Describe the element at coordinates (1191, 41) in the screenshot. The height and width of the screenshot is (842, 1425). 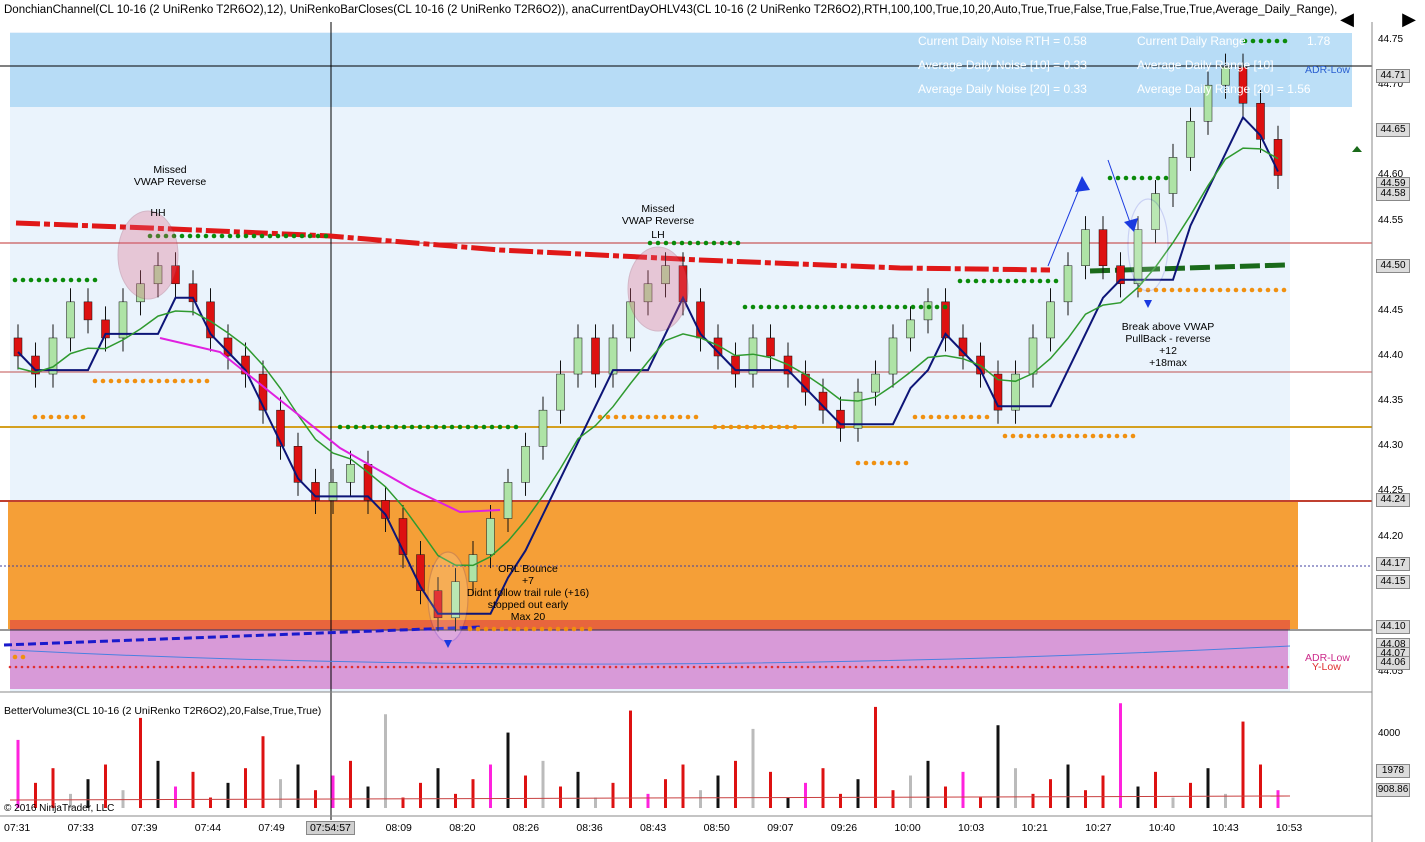
I see `current-daily-range: Current Daily Range` at that location.